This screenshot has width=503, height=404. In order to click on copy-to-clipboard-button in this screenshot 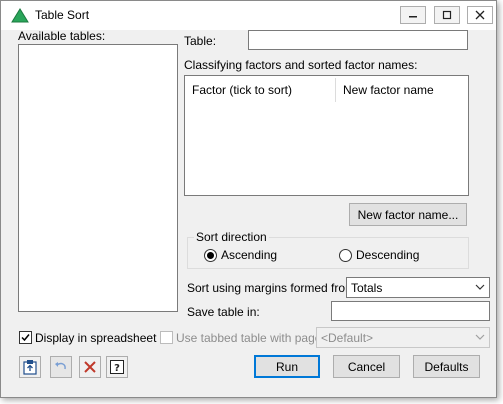, I will do `click(30, 367)`.